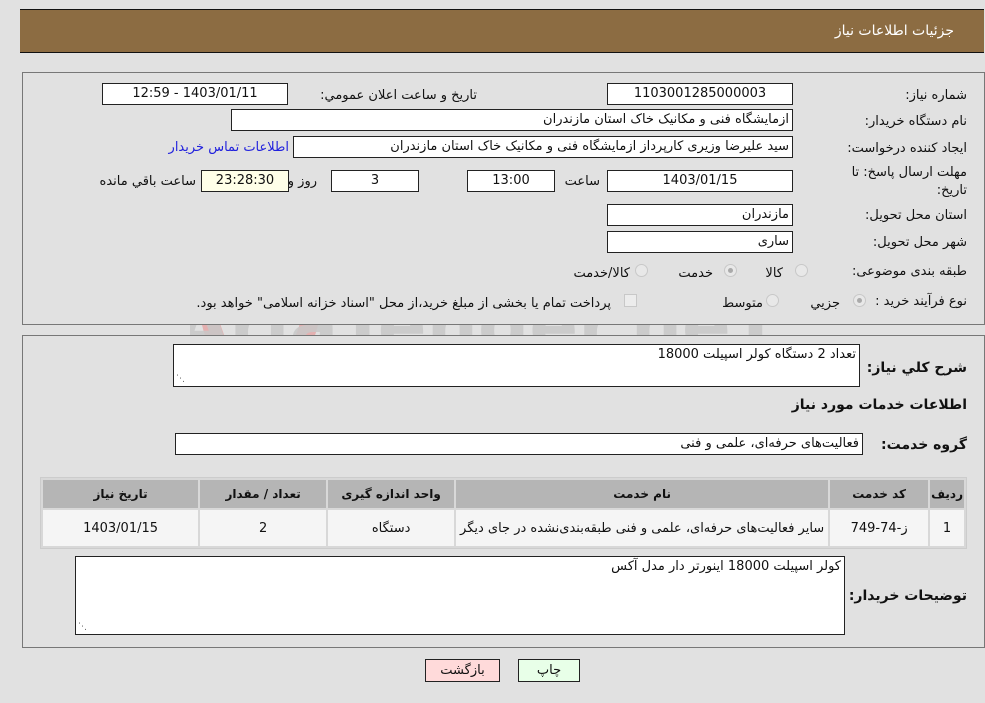 This screenshot has height=703, width=985. Describe the element at coordinates (774, 273) in the screenshot. I see `category-option-goods: کالا` at that location.